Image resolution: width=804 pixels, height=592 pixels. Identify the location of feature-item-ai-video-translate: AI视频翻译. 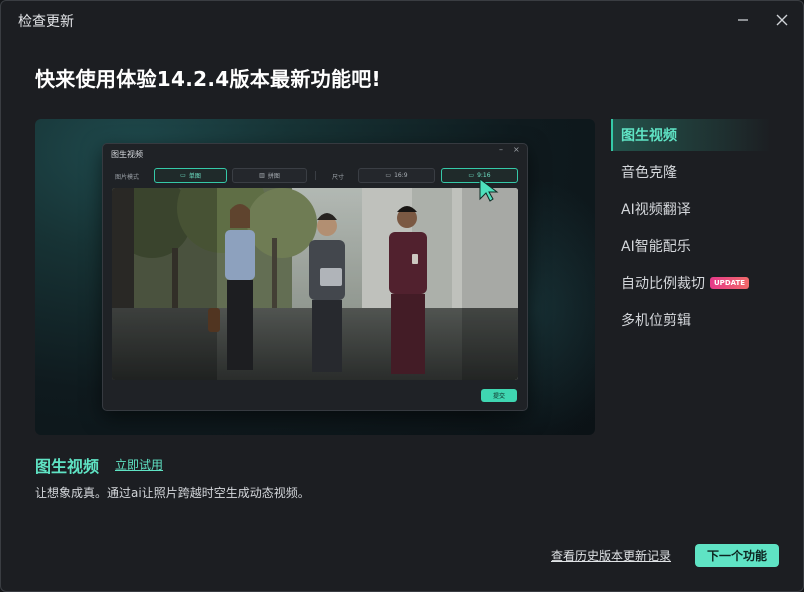
(691, 209).